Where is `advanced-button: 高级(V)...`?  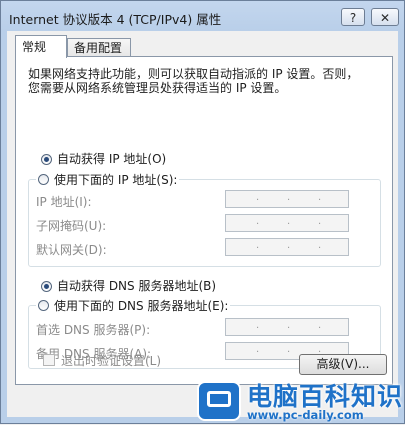 advanced-button: 高级(V)... is located at coordinates (343, 364).